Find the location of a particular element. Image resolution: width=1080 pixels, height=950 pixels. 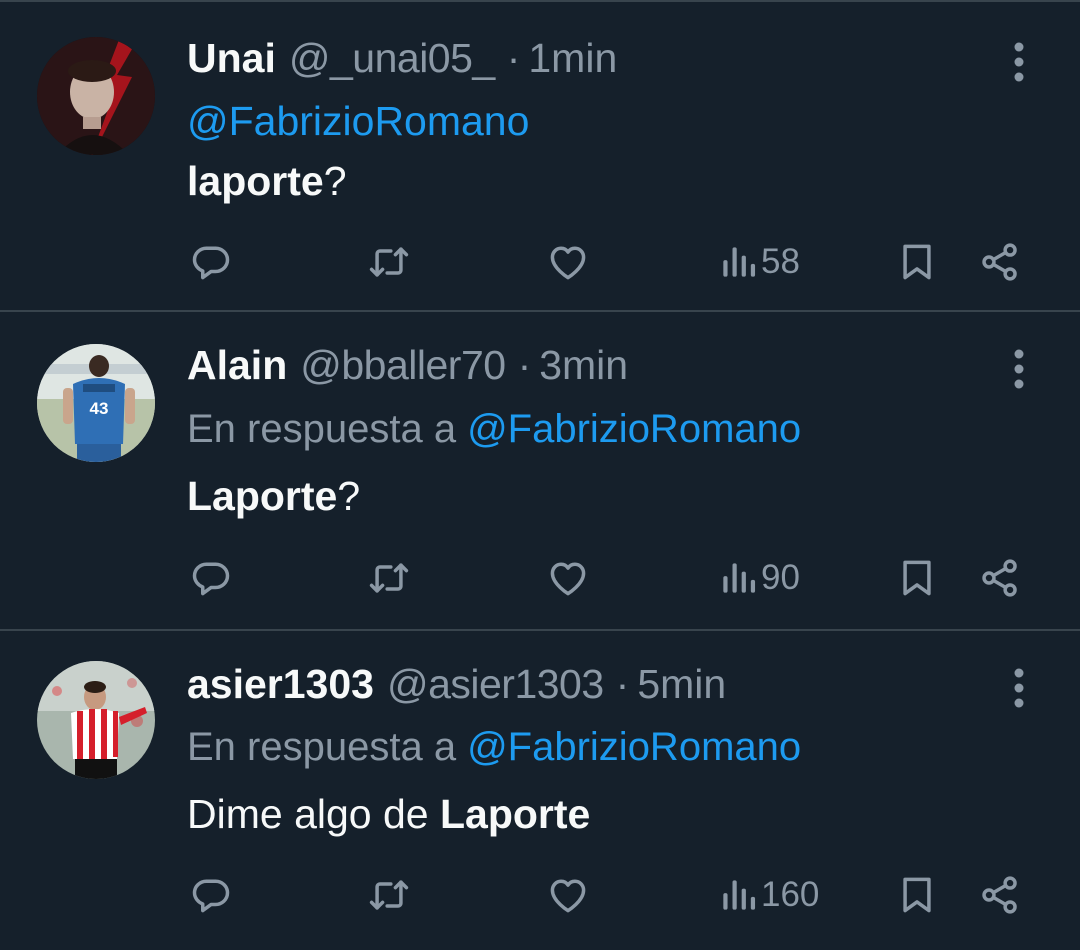

action-bar: 90 is located at coordinates (540, 578).